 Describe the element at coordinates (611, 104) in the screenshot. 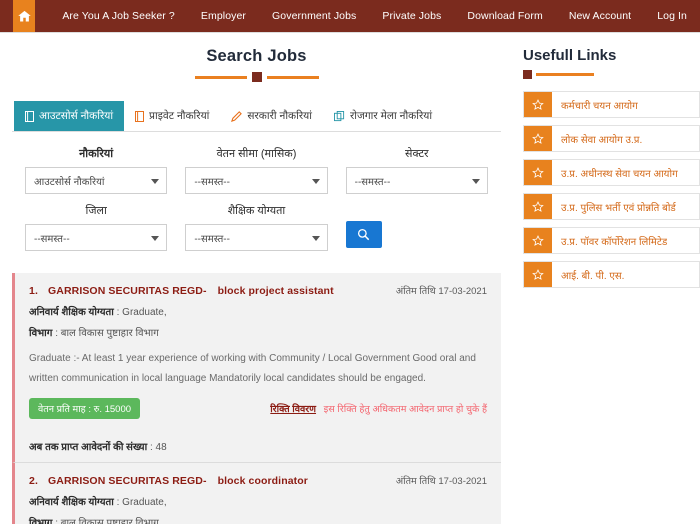

I see `sidebar-item-ssc: कर्मचारी चयन आयोग` at that location.